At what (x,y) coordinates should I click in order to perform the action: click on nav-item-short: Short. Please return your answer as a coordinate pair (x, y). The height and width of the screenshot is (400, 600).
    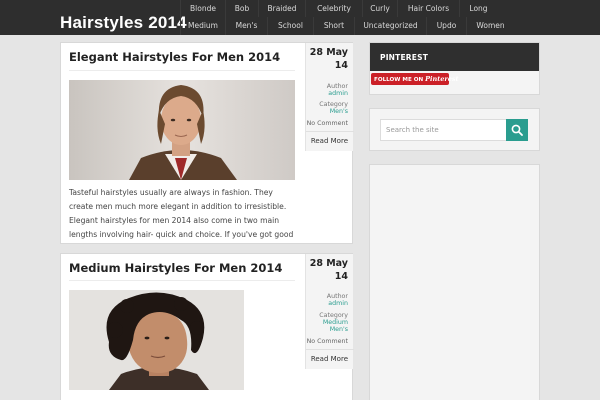
    Looking at the image, I should click on (333, 26).